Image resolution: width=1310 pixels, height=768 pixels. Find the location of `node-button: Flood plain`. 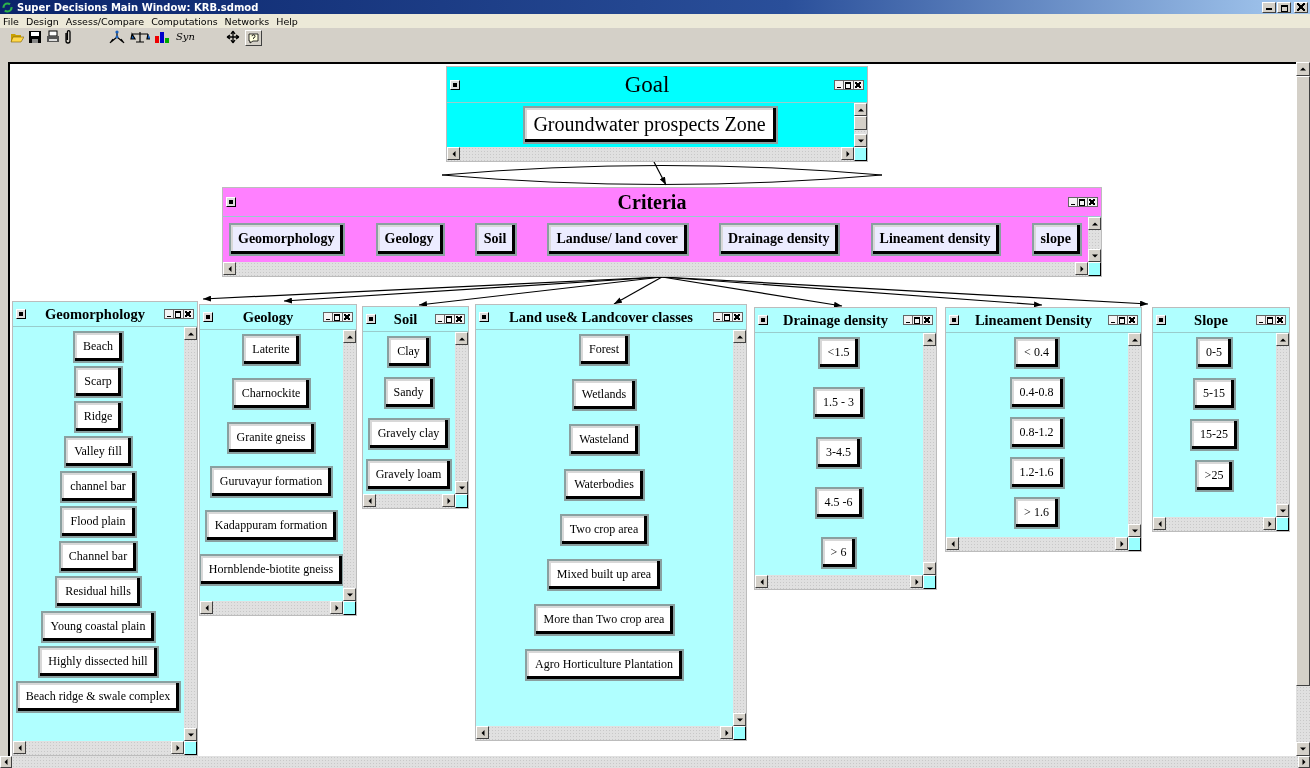

node-button: Flood plain is located at coordinates (98, 522).